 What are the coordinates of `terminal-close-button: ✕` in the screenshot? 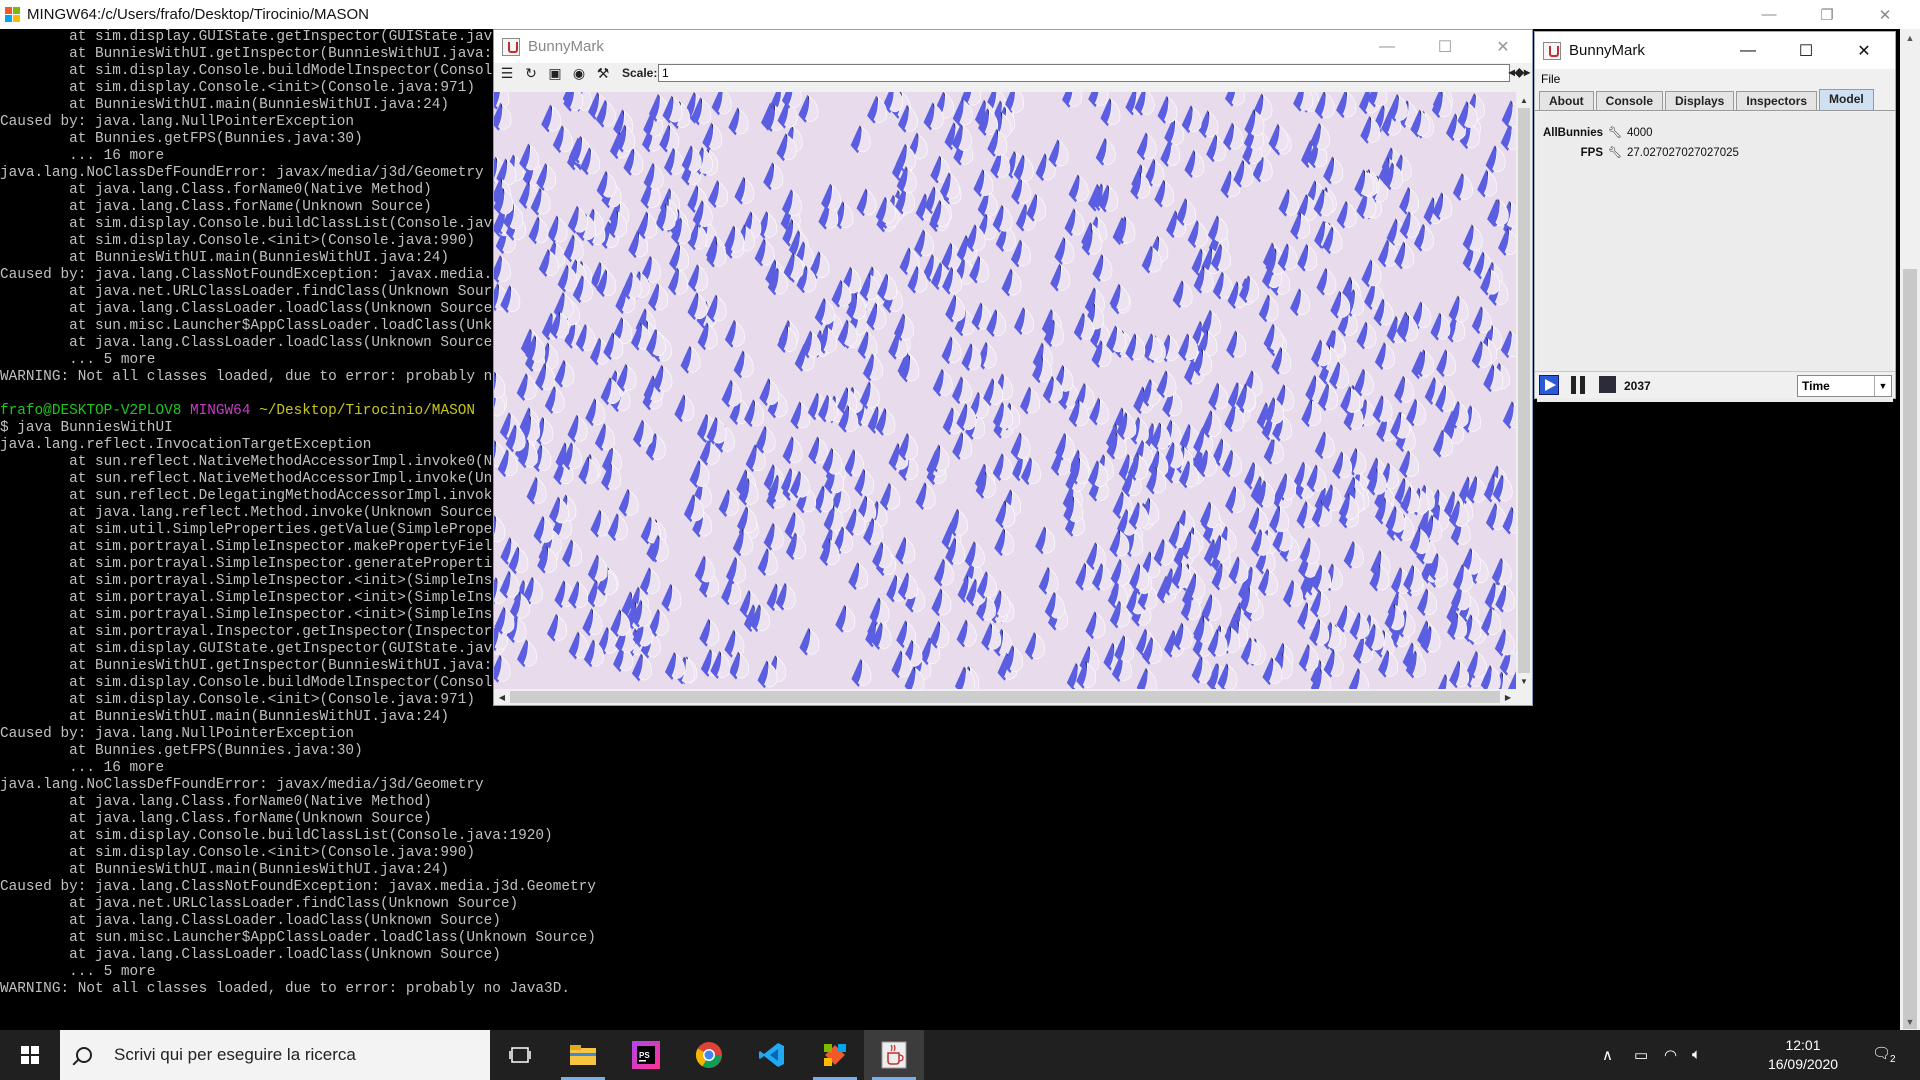 It's located at (1885, 14).